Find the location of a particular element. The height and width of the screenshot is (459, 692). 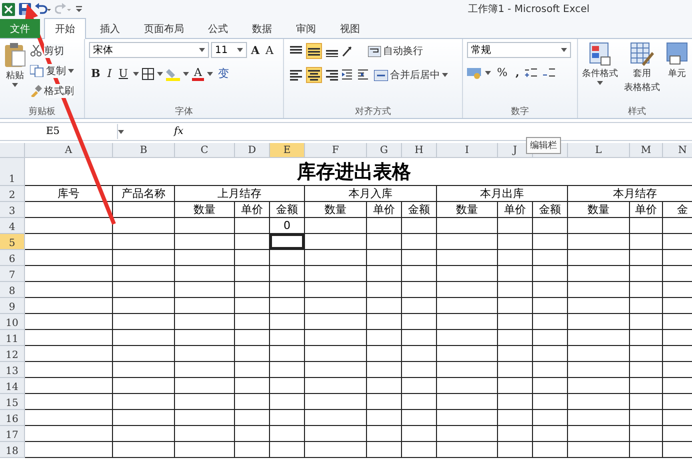

table-header: 本月结存 is located at coordinates (630, 194).